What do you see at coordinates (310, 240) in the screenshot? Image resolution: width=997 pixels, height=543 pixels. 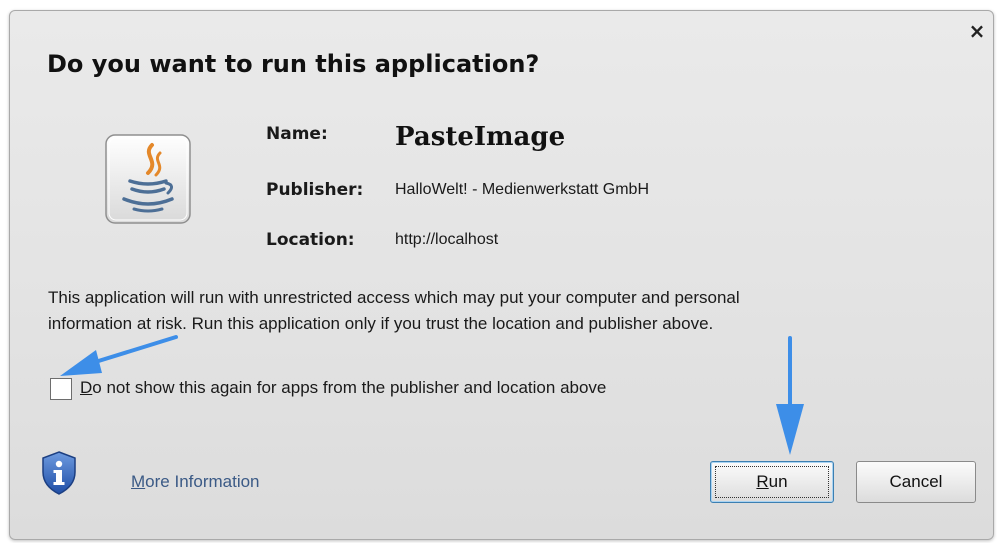 I see `location-label: Location:` at bounding box center [310, 240].